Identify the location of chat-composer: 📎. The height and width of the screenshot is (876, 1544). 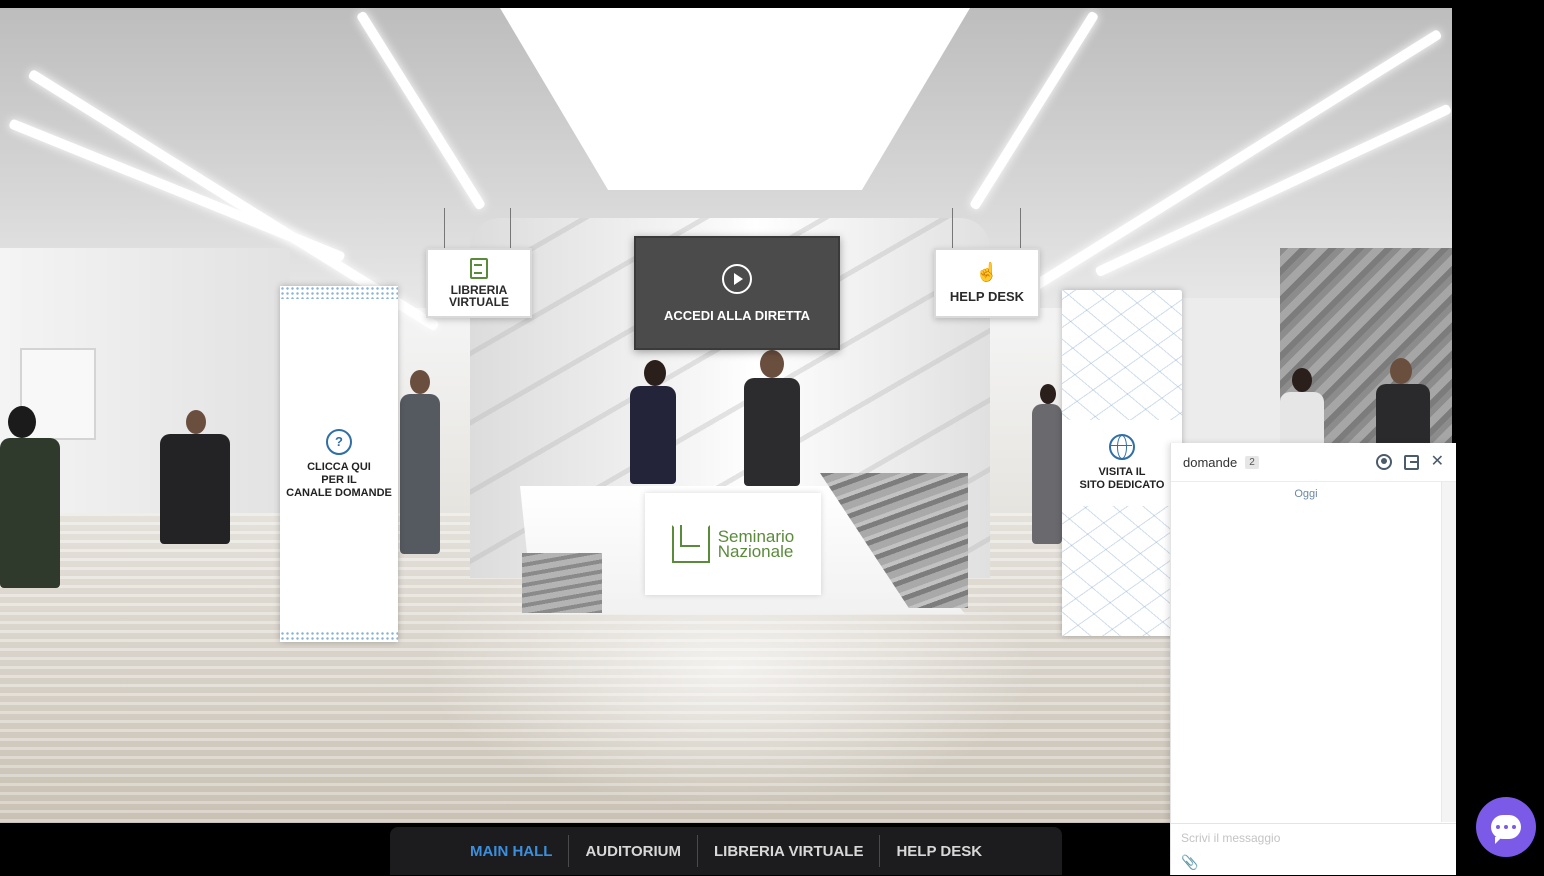
(1313, 849).